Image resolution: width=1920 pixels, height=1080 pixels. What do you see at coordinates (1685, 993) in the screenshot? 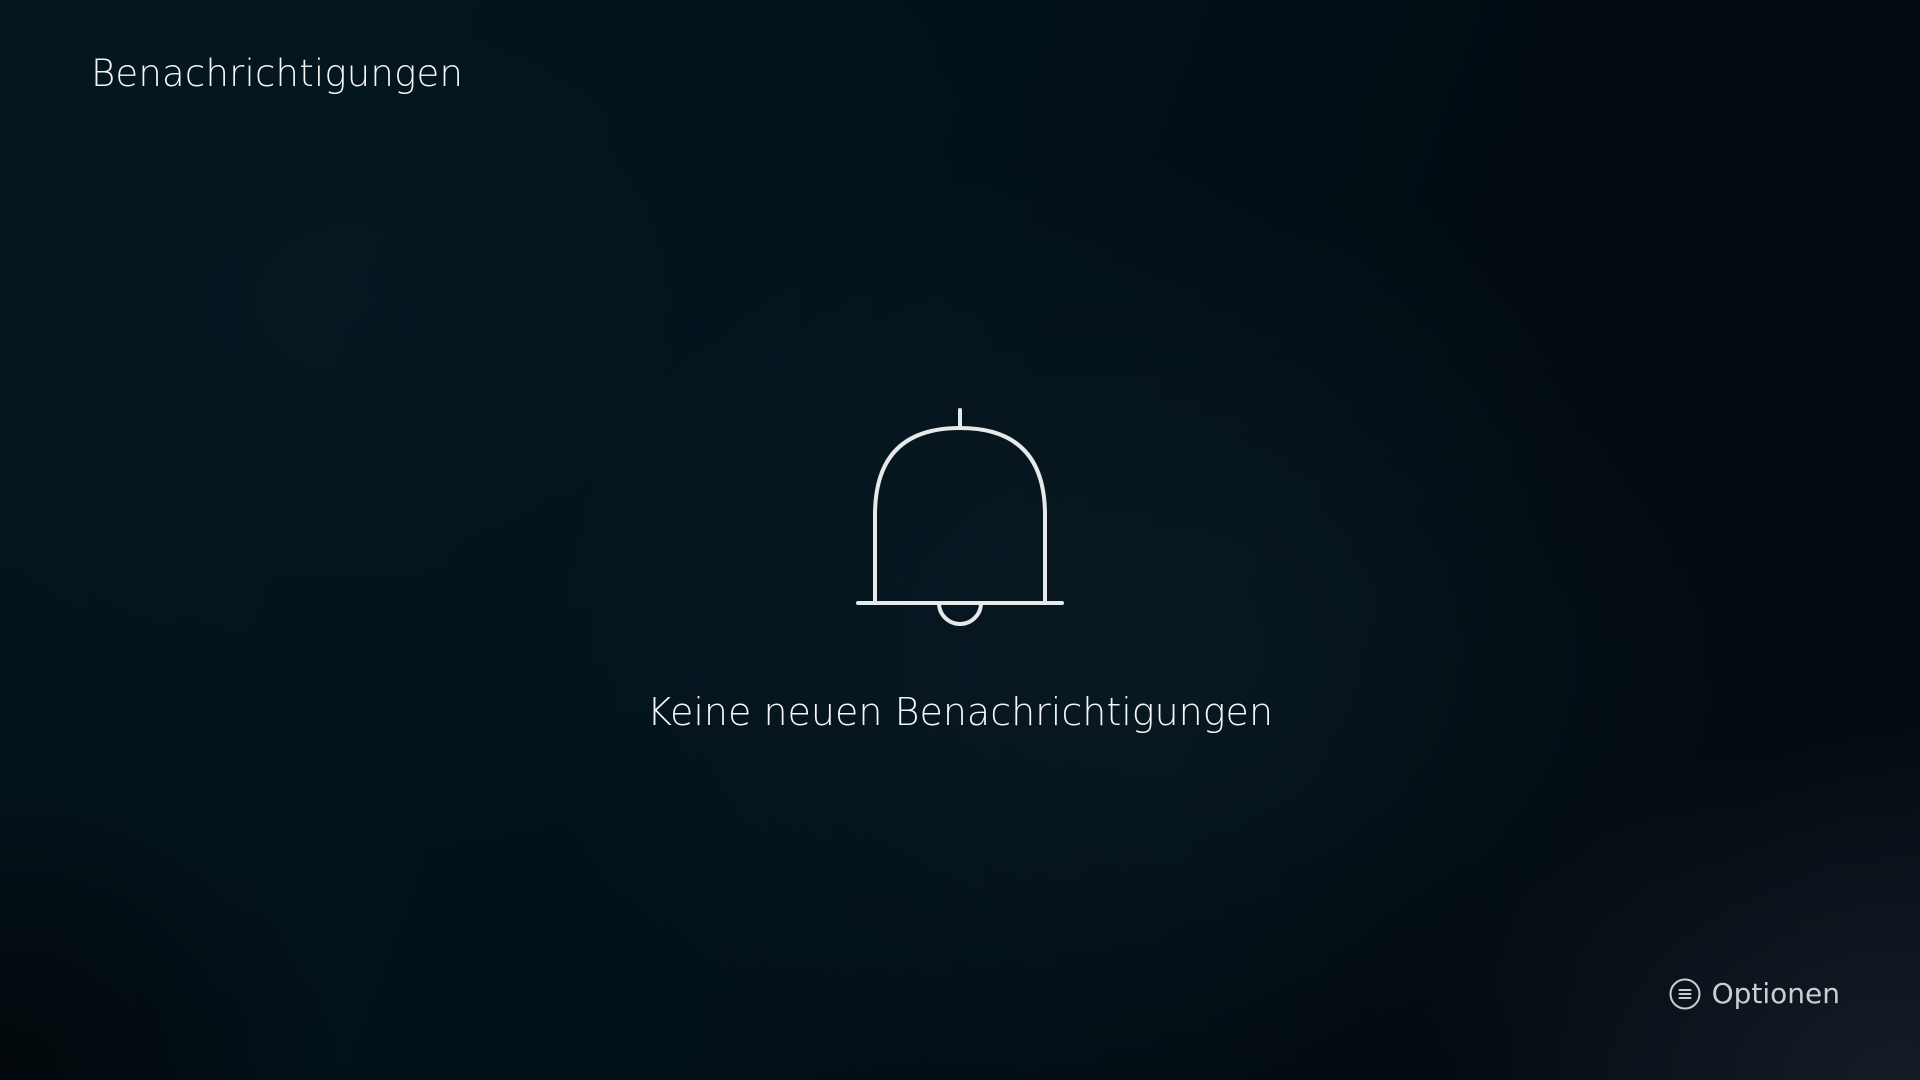
I see `menu-button-icon` at bounding box center [1685, 993].